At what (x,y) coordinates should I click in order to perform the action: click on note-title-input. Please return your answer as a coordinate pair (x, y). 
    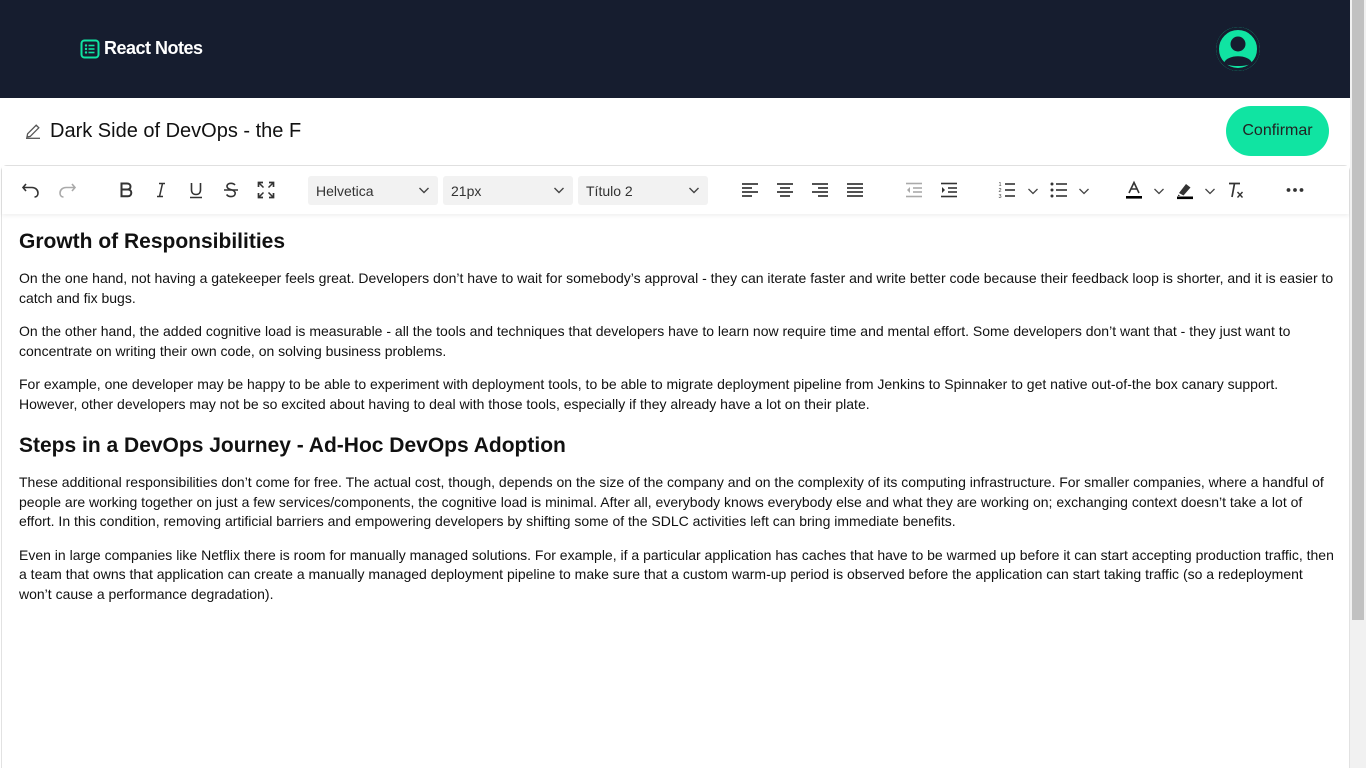
    Looking at the image, I should click on (177, 131).